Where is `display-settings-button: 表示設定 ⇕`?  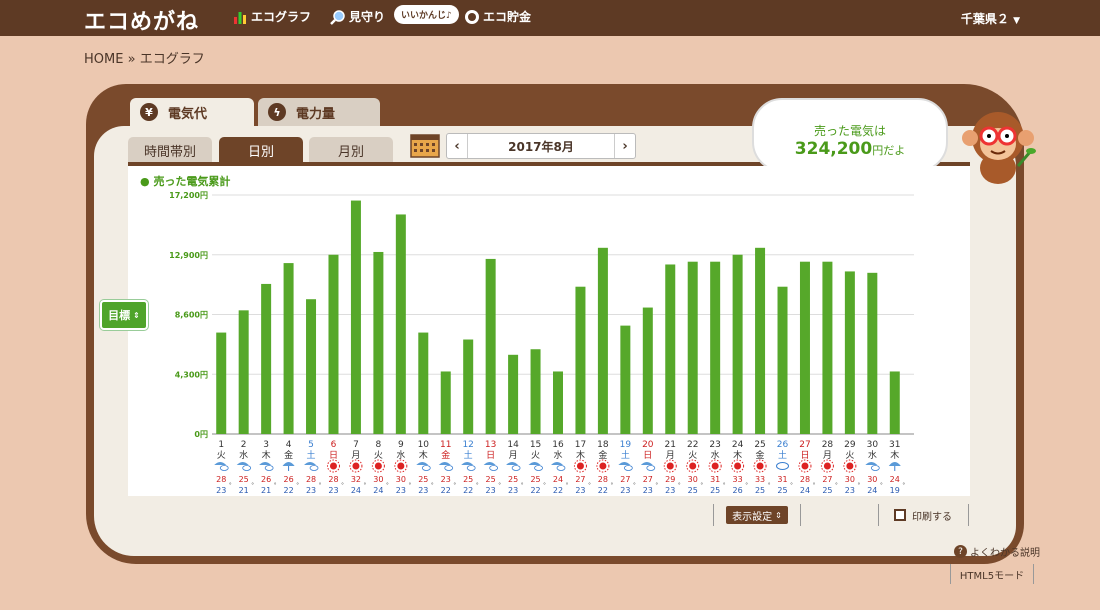
display-settings-button: 表示設定 ⇕ is located at coordinates (757, 515).